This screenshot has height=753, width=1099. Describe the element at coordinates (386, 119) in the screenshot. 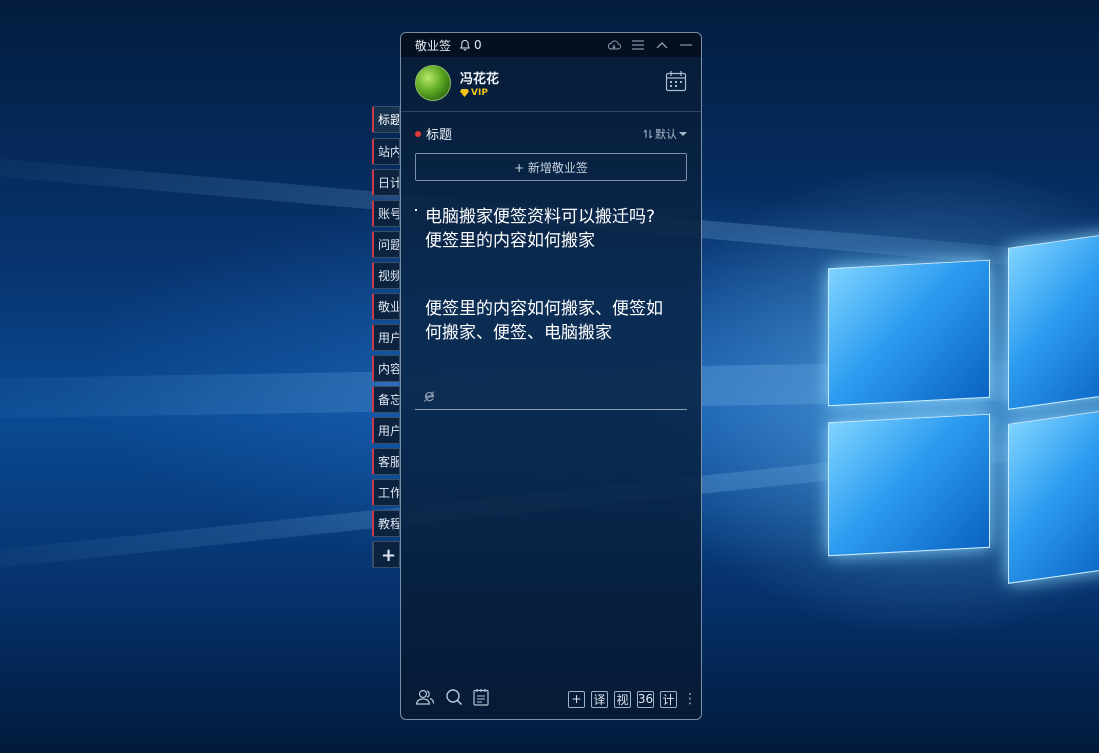

I see `category-tab-biaoti: 标题` at that location.